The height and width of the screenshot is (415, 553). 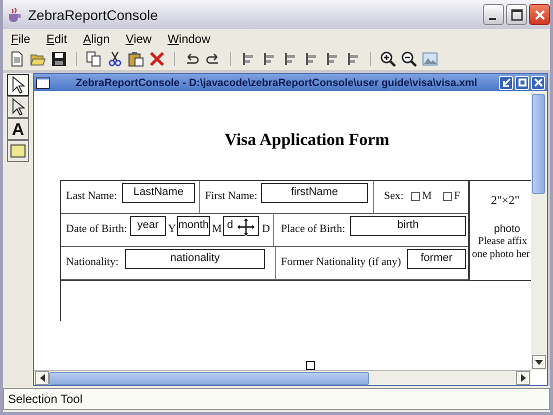 What do you see at coordinates (313, 229) in the screenshot?
I see `field-label: Place of Birth:` at bounding box center [313, 229].